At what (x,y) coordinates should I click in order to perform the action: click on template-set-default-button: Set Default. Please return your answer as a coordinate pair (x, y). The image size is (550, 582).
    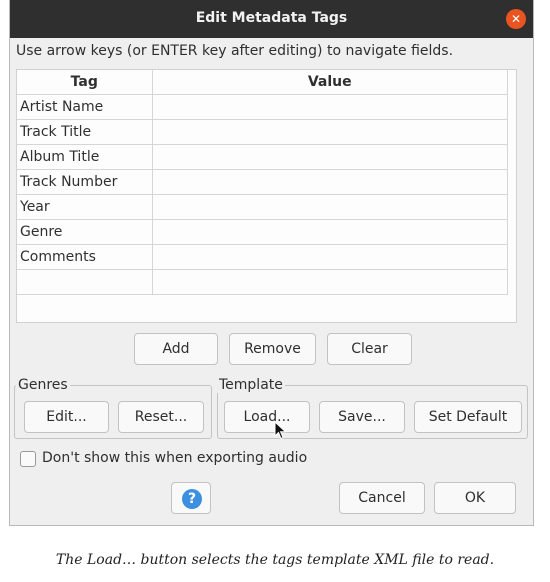
    Looking at the image, I should click on (468, 417).